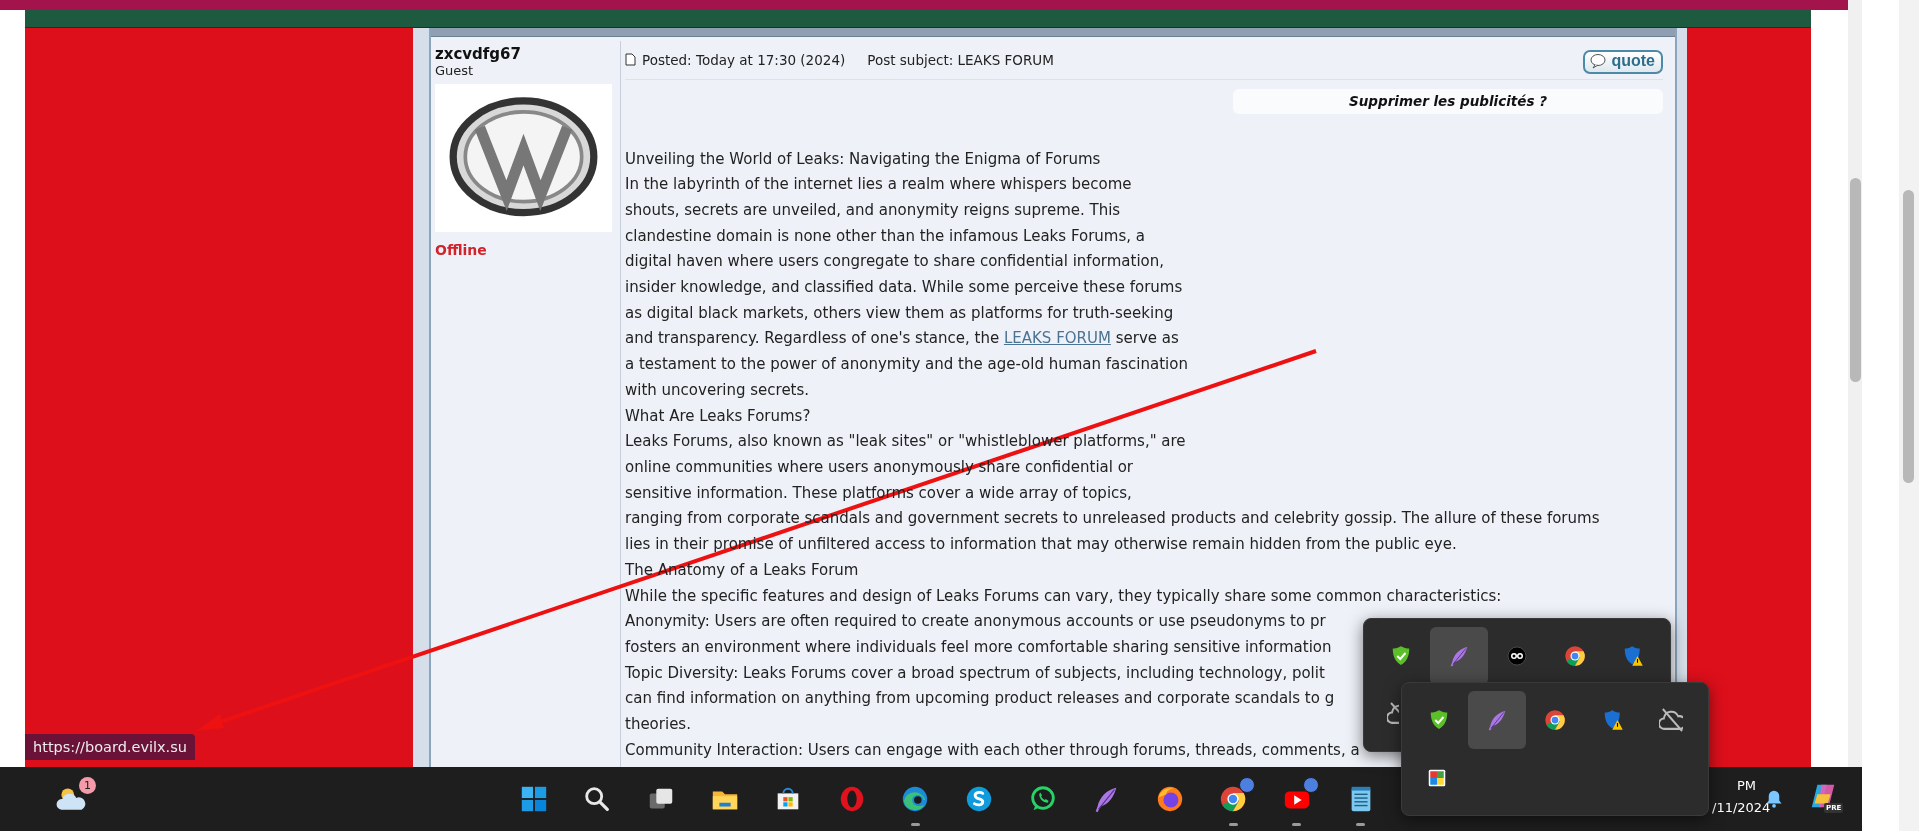 The width and height of the screenshot is (1919, 831). I want to click on post-text-line: Unveiling the World of Leaks: Navigating the Enigma of Forums, so click(863, 159).